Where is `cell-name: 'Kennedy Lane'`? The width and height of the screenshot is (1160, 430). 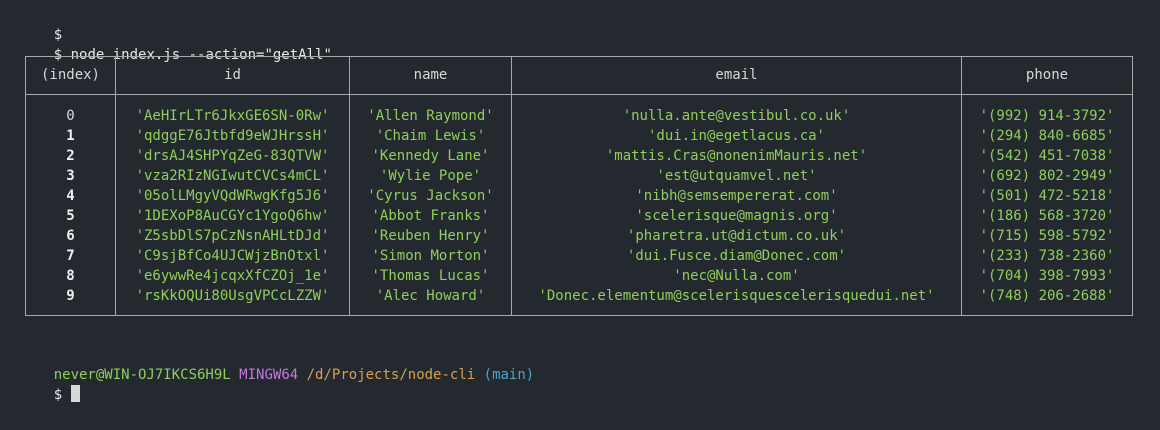 cell-name: 'Kennedy Lane' is located at coordinates (430, 156).